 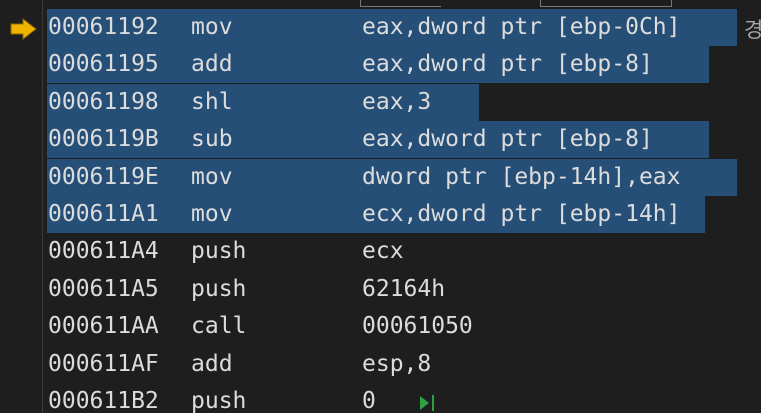 What do you see at coordinates (103, 363) in the screenshot?
I see `instruction-address: 000611AF` at bounding box center [103, 363].